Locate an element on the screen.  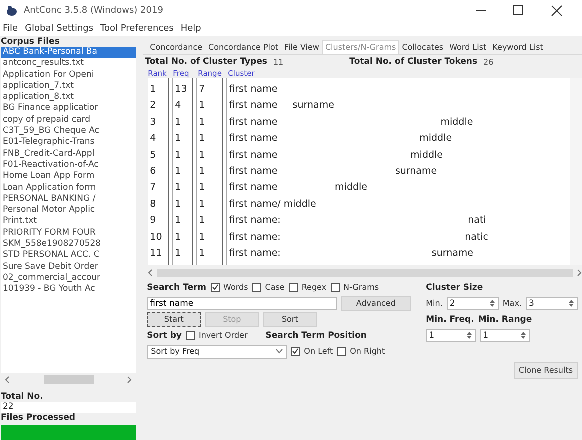
table-cell-text: 11 is located at coordinates (156, 253).